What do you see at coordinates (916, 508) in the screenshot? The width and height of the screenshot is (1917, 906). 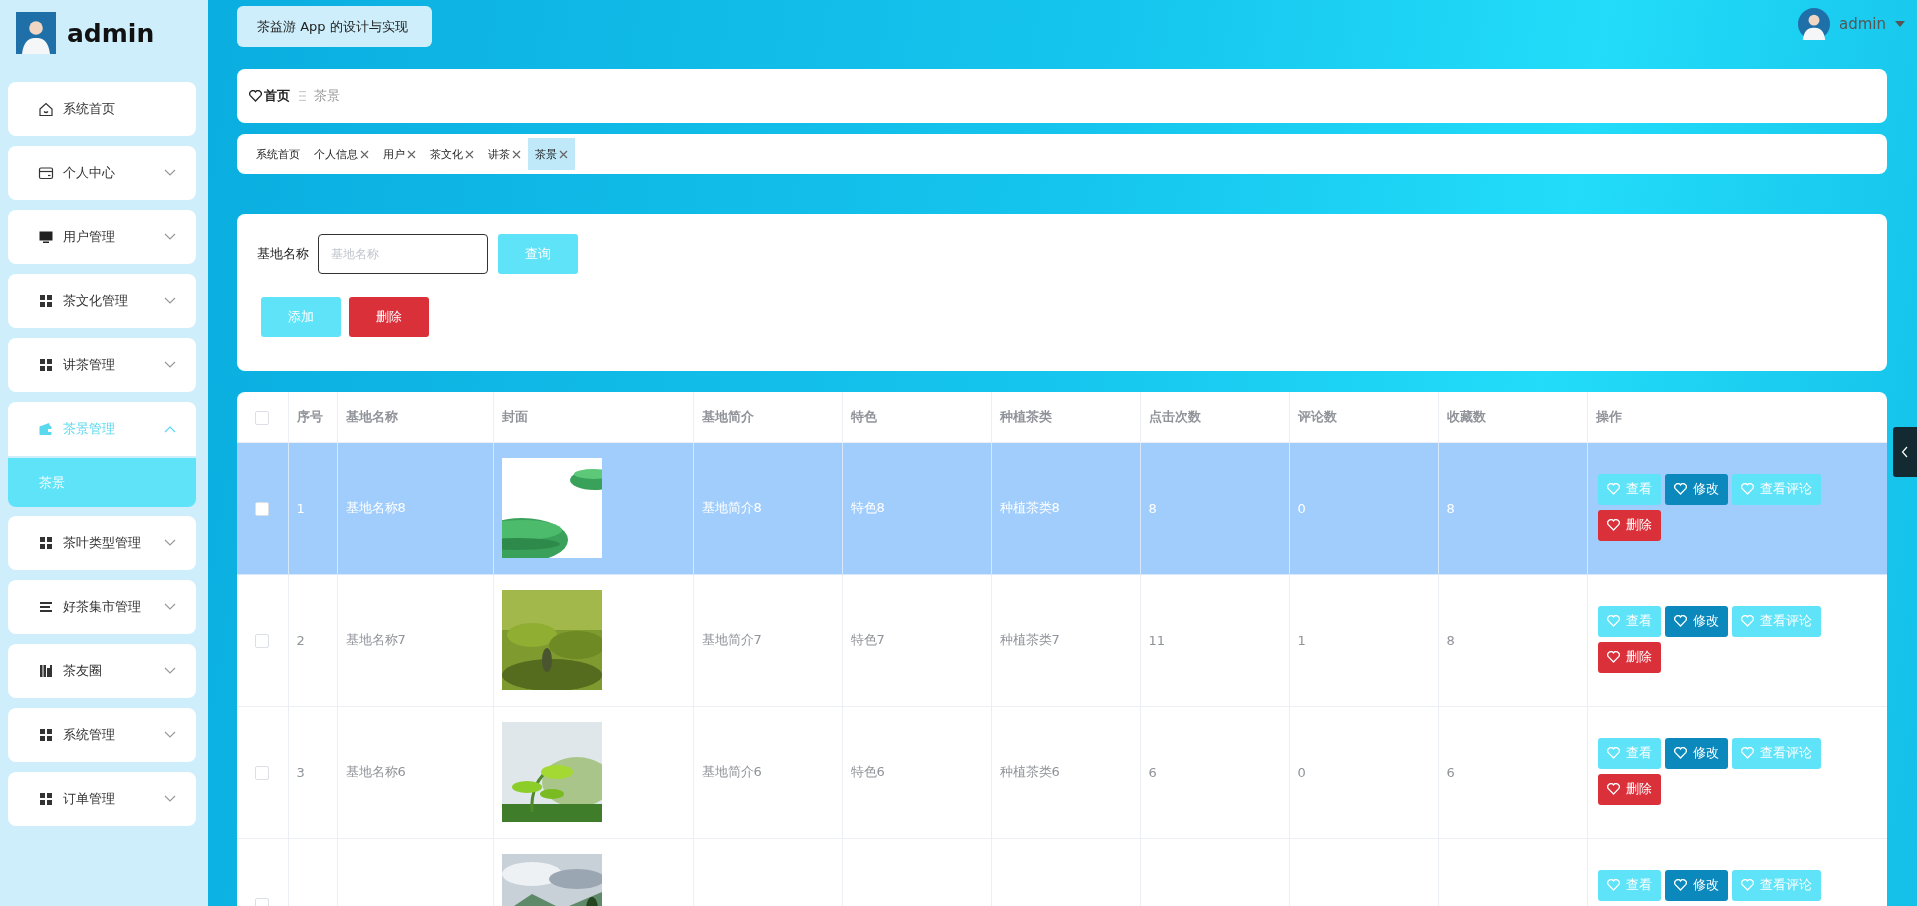 I see `table-cell: 特色8` at bounding box center [916, 508].